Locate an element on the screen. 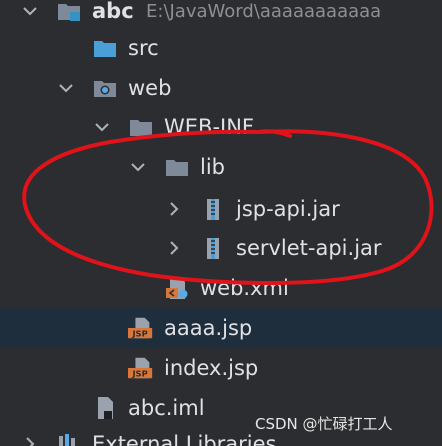 The width and height of the screenshot is (442, 446). tree-label-abc-iml: abc.iml is located at coordinates (166, 408).